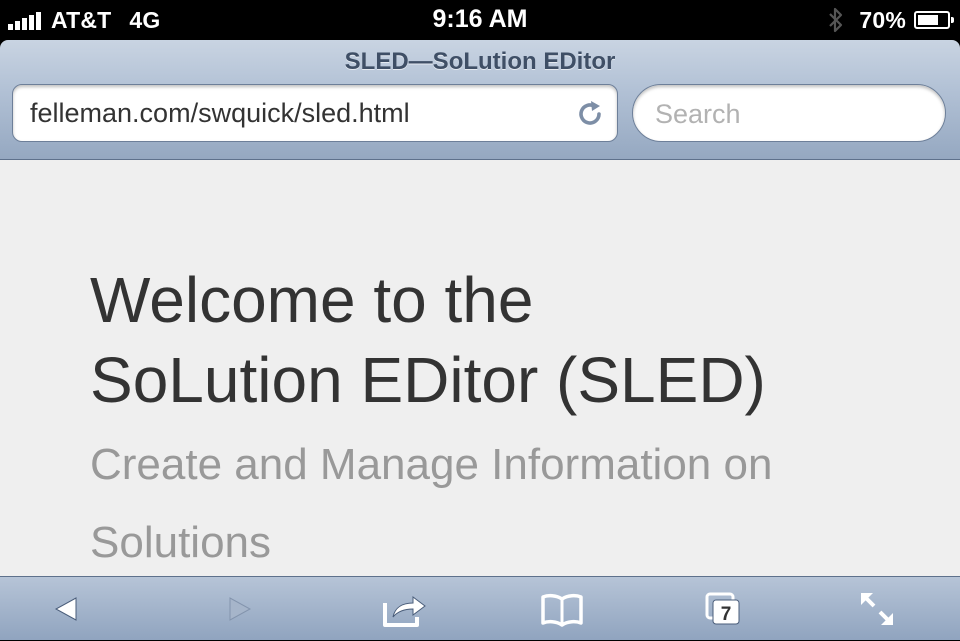 The image size is (960, 641). I want to click on heading-line-2: SoLution EDitor (SLED), so click(428, 380).